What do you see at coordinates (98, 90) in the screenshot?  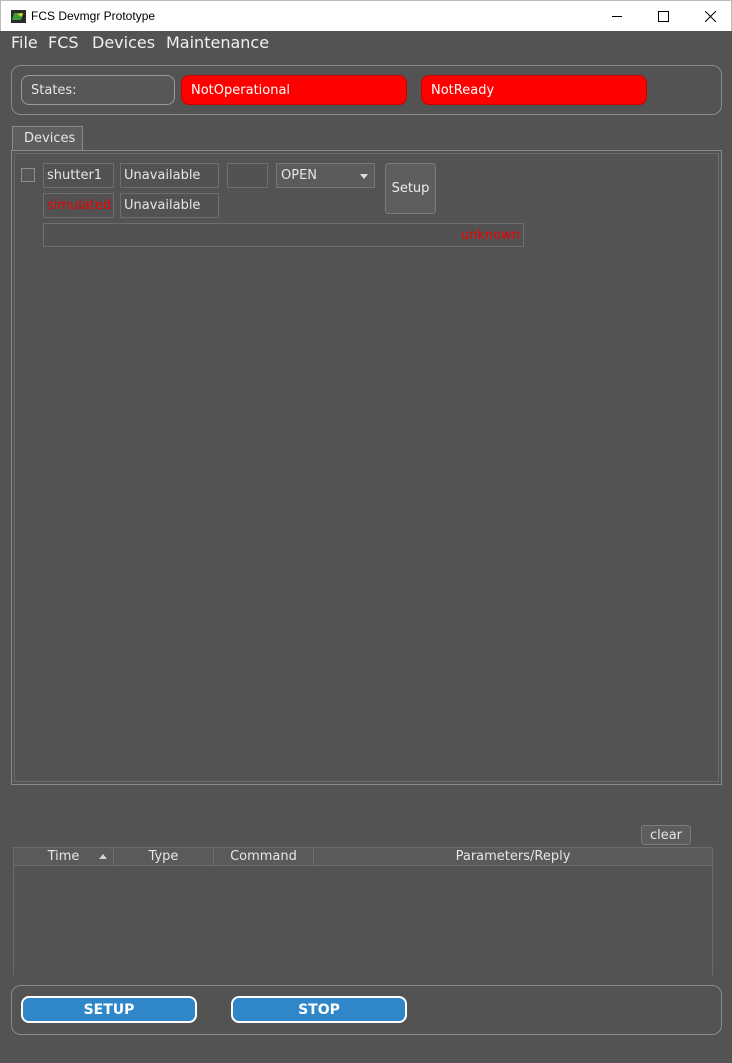 I see `states-label: States:` at bounding box center [98, 90].